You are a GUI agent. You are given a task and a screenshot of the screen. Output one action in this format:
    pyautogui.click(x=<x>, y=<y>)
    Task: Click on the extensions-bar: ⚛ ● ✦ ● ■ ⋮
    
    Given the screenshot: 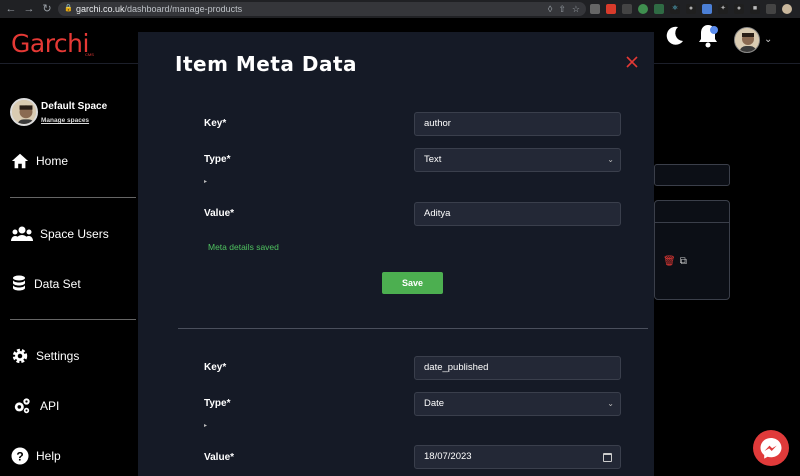 What is the action you would take?
    pyautogui.click(x=695, y=9)
    